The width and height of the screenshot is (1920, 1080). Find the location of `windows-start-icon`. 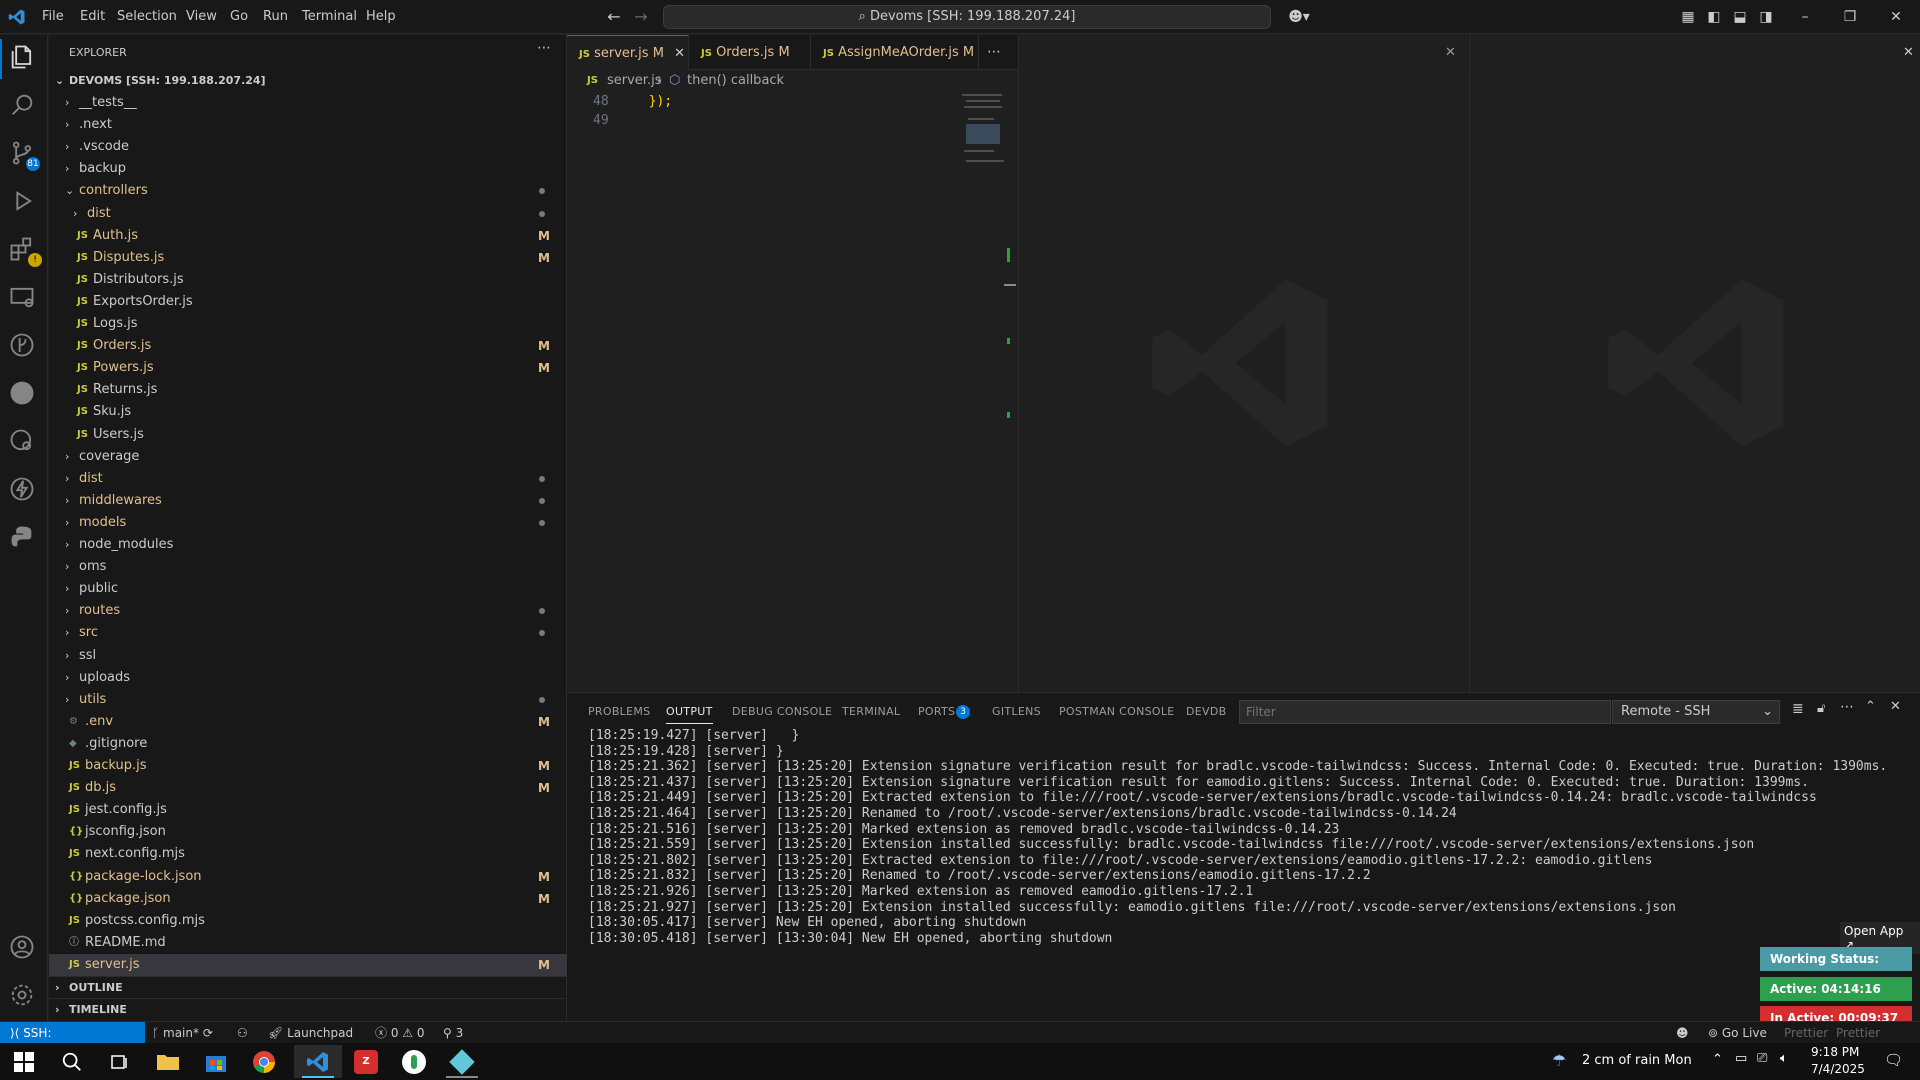

windows-start-icon is located at coordinates (24, 1061).